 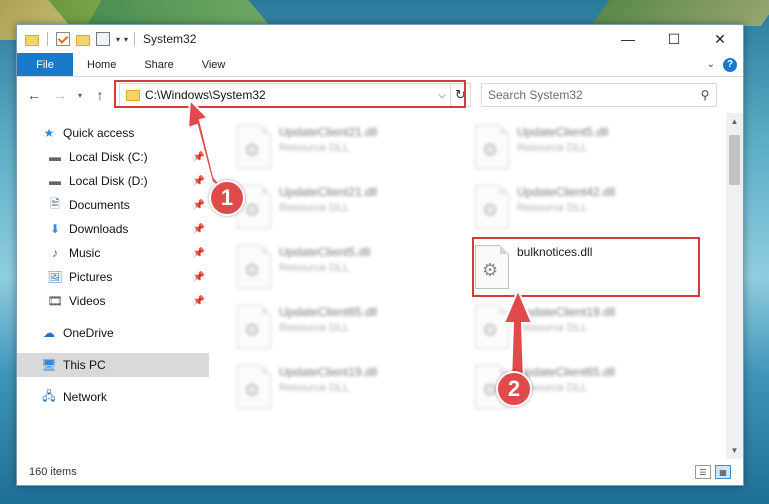 I want to click on sidebar-item-downloads: ⬇ Downloads 📌, so click(x=113, y=229).